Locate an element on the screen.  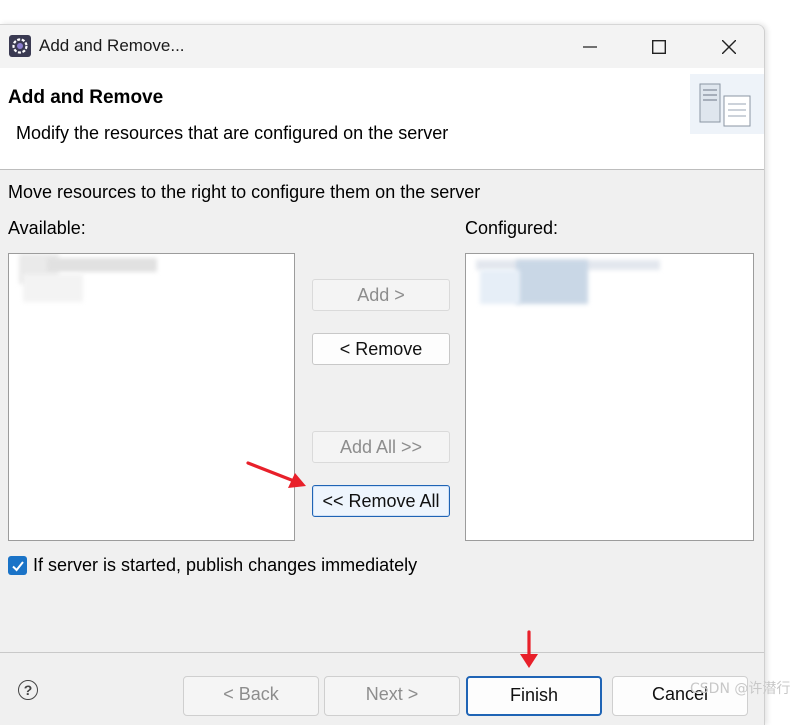
checkmark-icon is located at coordinates (17, 565).